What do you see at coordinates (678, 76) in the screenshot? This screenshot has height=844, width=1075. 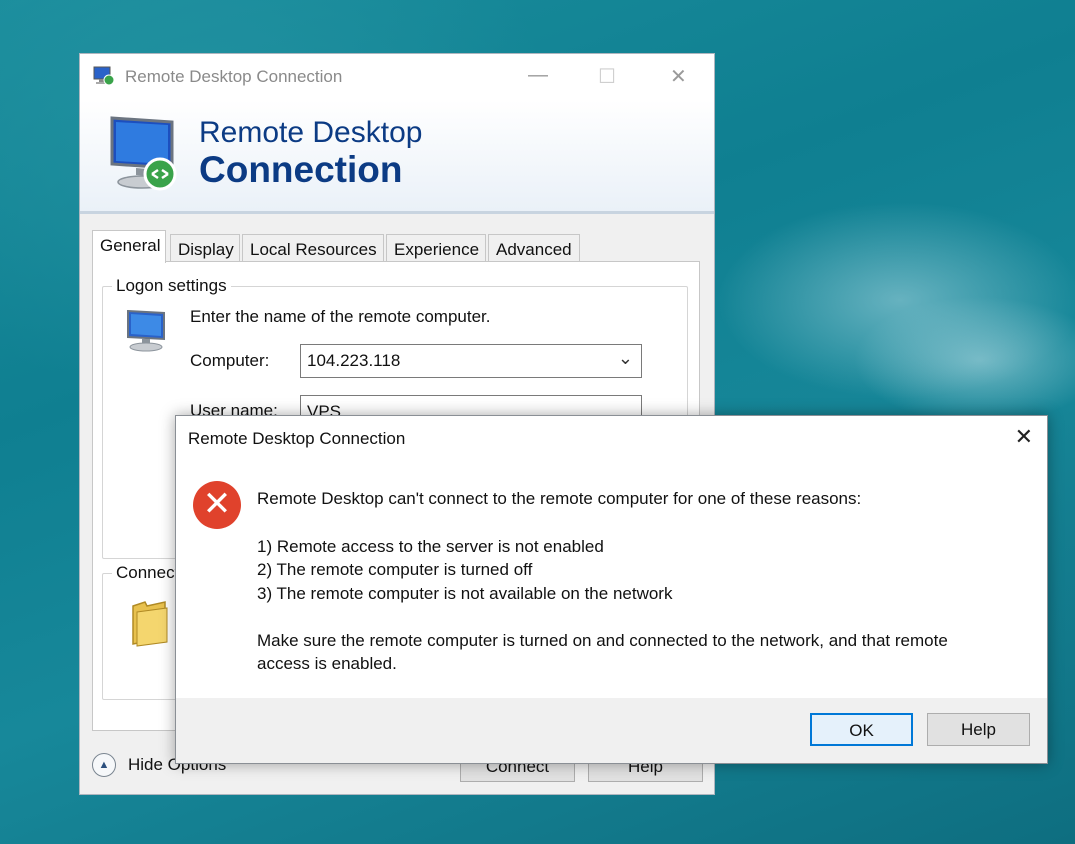 I see `close-button: ✕` at bounding box center [678, 76].